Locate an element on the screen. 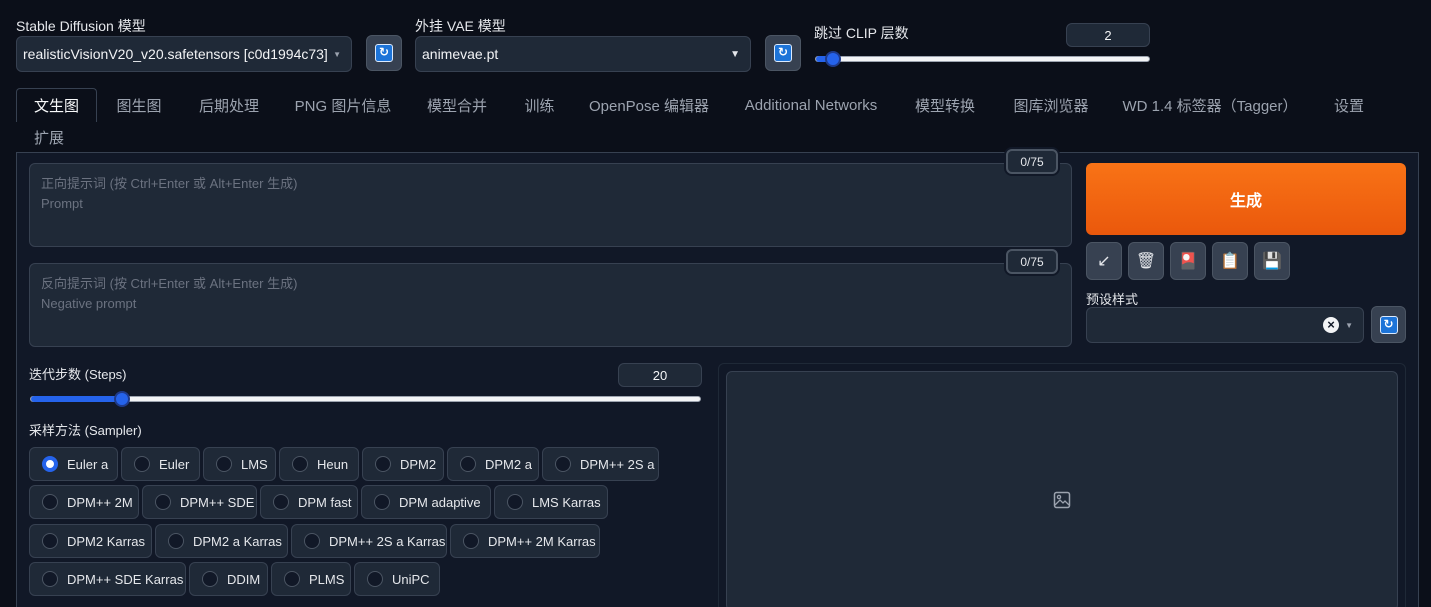 Image resolution: width=1431 pixels, height=607 pixels. sampler-option: DPM2 is located at coordinates (403, 464).